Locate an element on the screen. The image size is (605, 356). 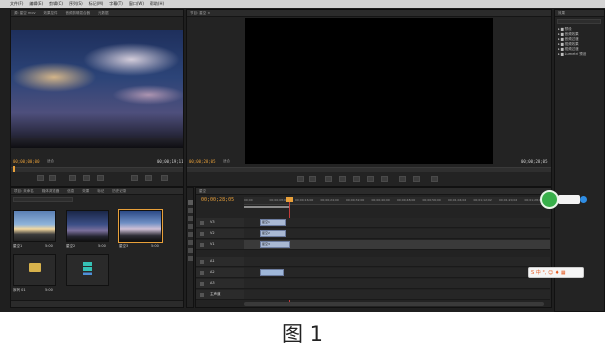
prog-export-frame-button is located at coordinates (434, 179).